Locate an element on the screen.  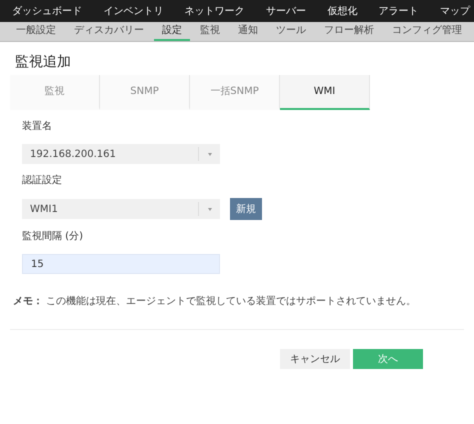
dropdown-field: WMI1 is located at coordinates (121, 209).